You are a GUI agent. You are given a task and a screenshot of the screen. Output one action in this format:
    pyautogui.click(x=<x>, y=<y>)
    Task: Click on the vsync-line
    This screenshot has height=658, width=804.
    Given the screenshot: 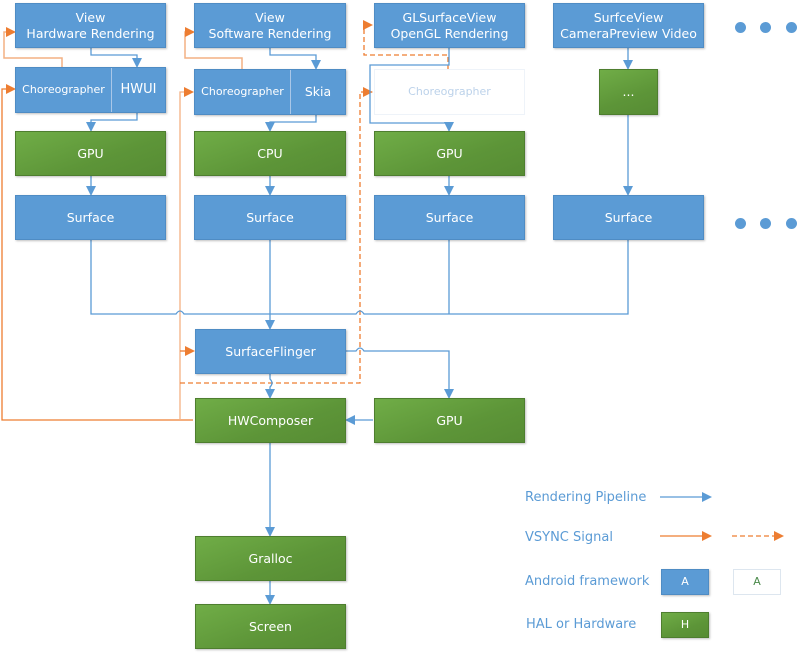 What is the action you would take?
    pyautogui.click(x=186, y=253)
    